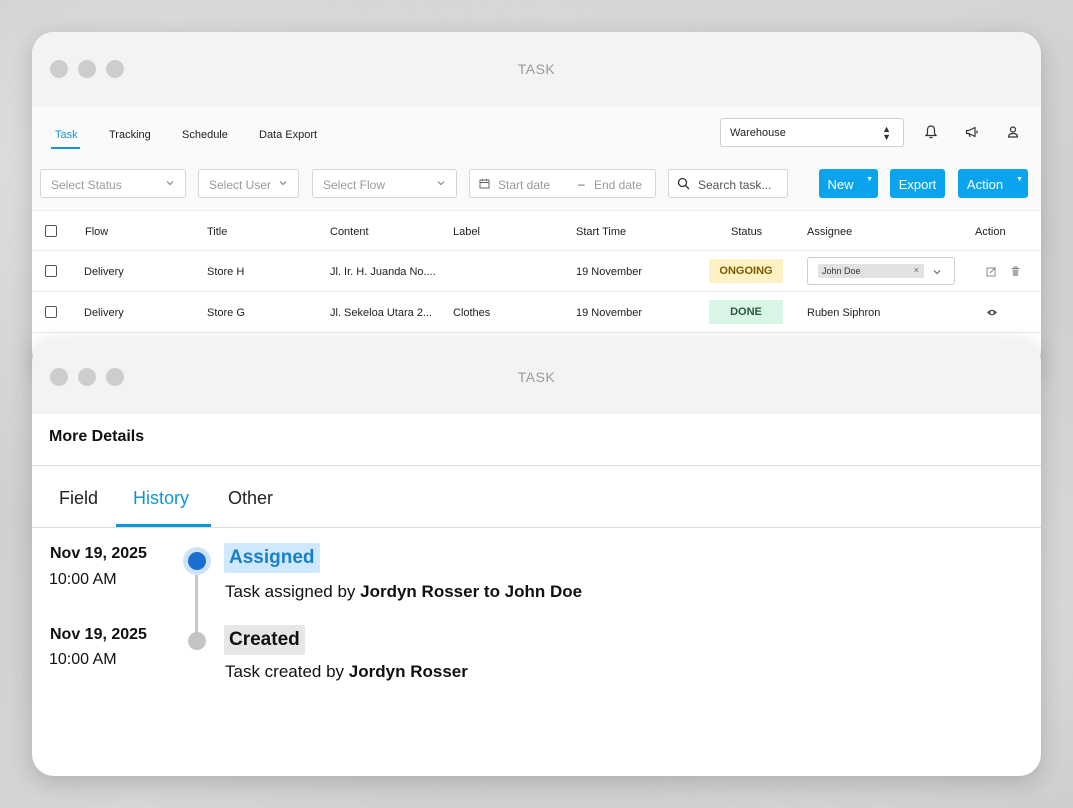 The height and width of the screenshot is (808, 1073). What do you see at coordinates (536, 497) in the screenshot?
I see `details-tabs: Field History Other` at bounding box center [536, 497].